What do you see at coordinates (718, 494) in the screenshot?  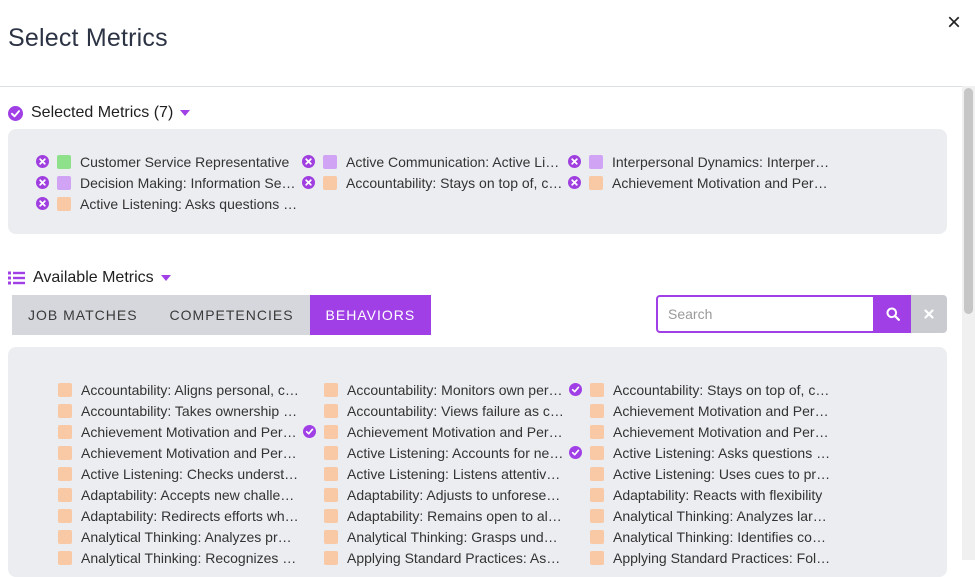 I see `metric-label: Adaptability: Reacts with flexibility` at bounding box center [718, 494].